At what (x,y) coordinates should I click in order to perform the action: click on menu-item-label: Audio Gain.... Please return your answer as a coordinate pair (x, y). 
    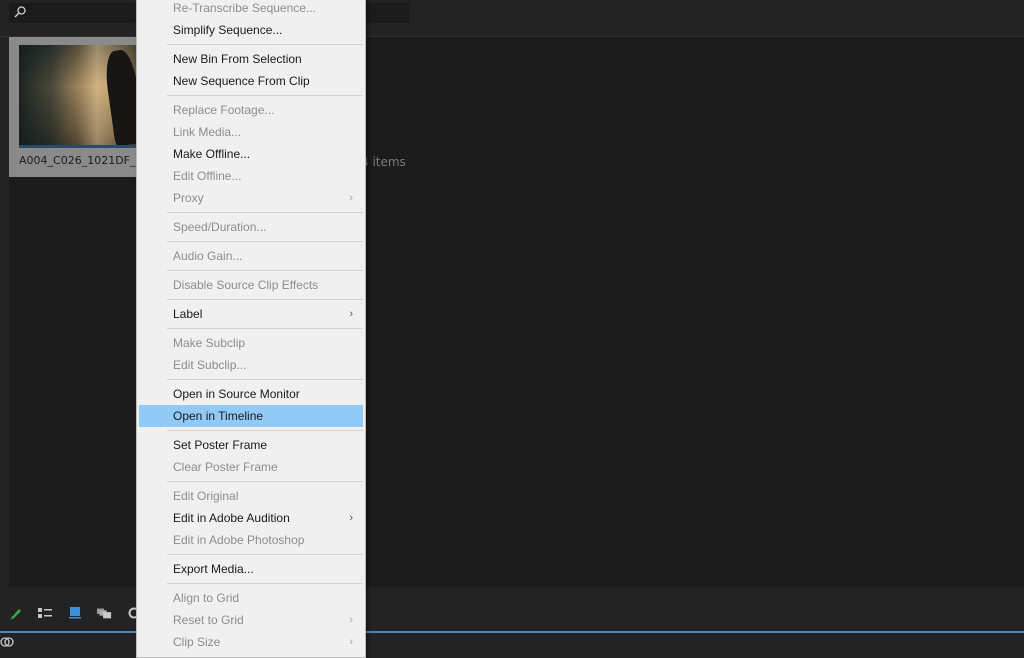
    Looking at the image, I should click on (208, 256).